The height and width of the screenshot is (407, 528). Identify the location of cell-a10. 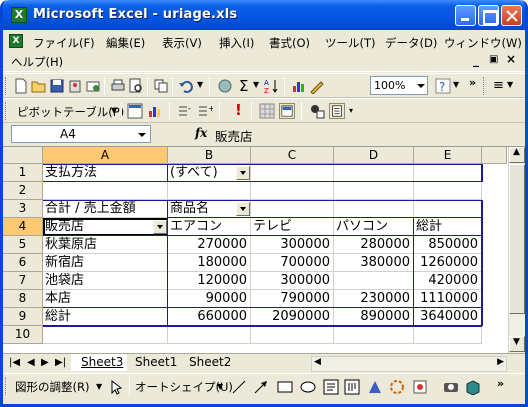
(105, 335).